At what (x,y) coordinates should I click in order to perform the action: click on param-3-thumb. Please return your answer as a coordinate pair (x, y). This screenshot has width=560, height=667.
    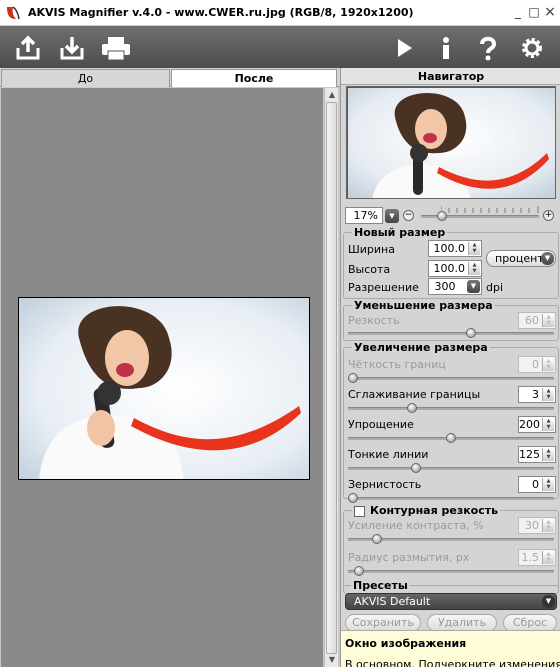
    Looking at the image, I should click on (415, 468).